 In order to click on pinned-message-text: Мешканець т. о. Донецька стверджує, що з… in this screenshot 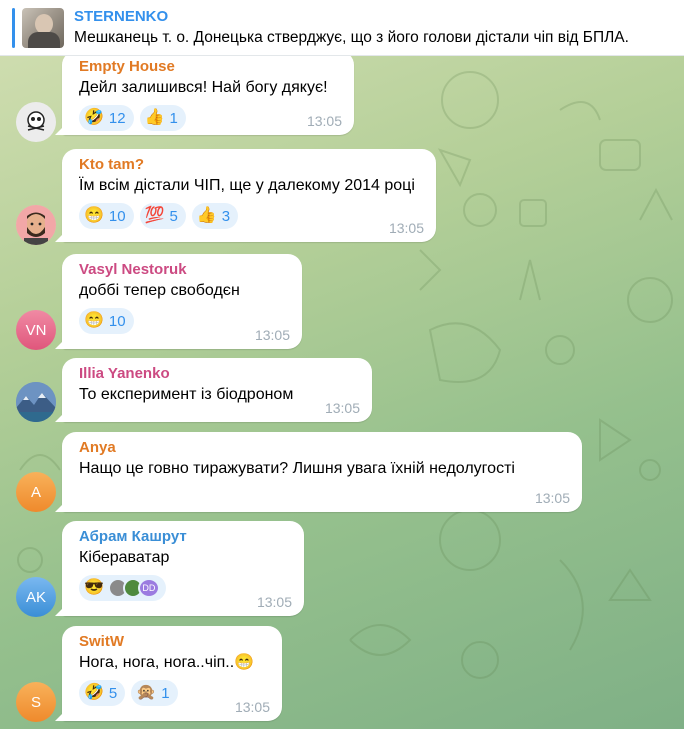, I will do `click(351, 37)`.